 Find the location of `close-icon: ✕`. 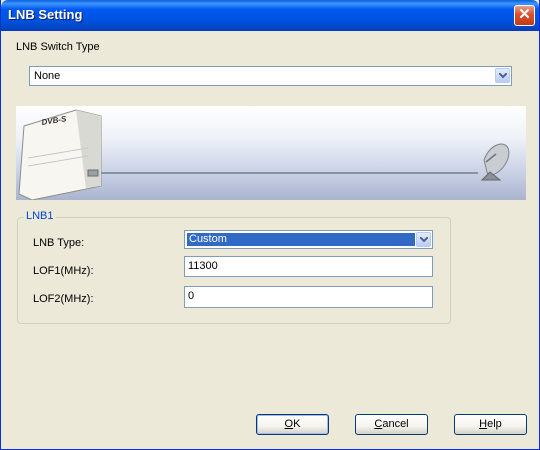

close-icon: ✕ is located at coordinates (524, 14).